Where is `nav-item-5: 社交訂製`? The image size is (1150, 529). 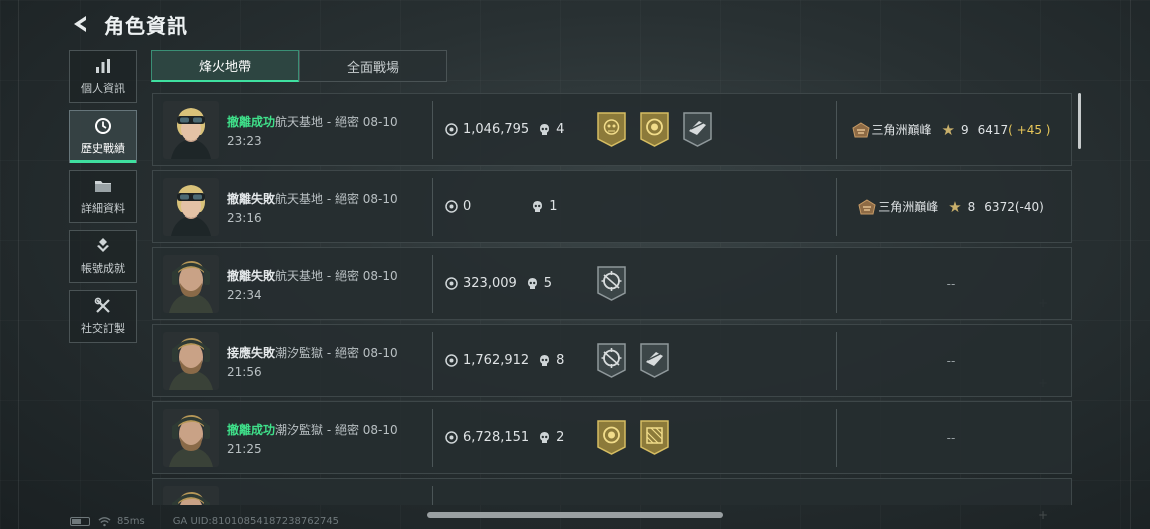 nav-item-5: 社交訂製 is located at coordinates (103, 316).